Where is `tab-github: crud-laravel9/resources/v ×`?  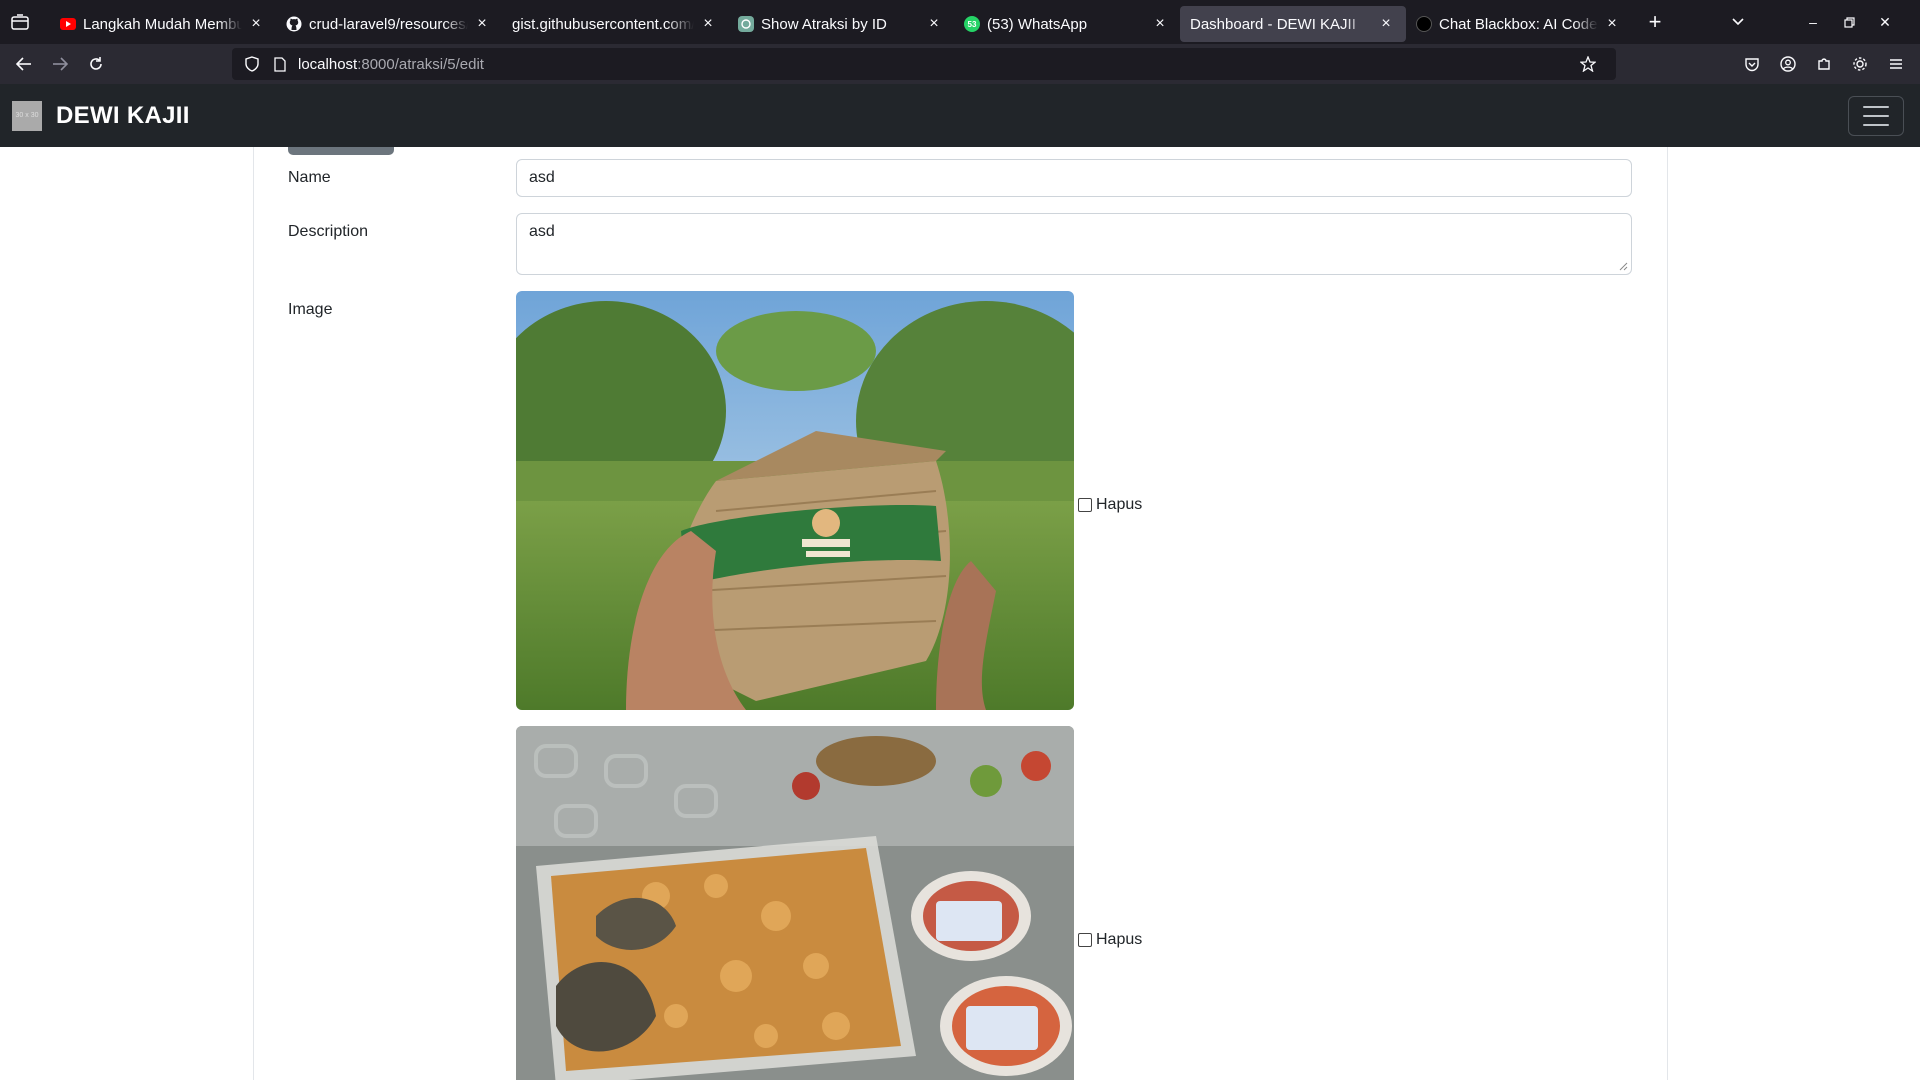 tab-github: crud-laravel9/resources/v × is located at coordinates (389, 24).